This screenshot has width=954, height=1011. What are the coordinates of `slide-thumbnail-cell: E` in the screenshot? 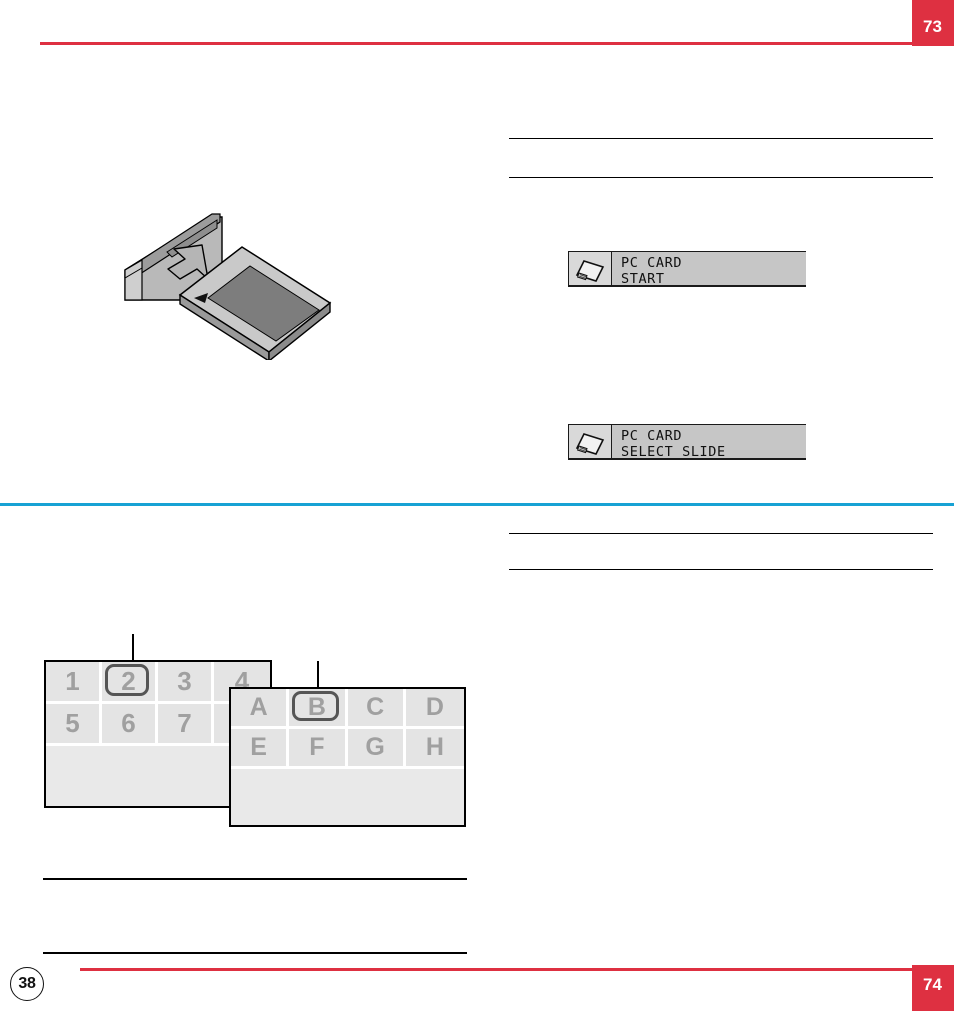 It's located at (260, 749).